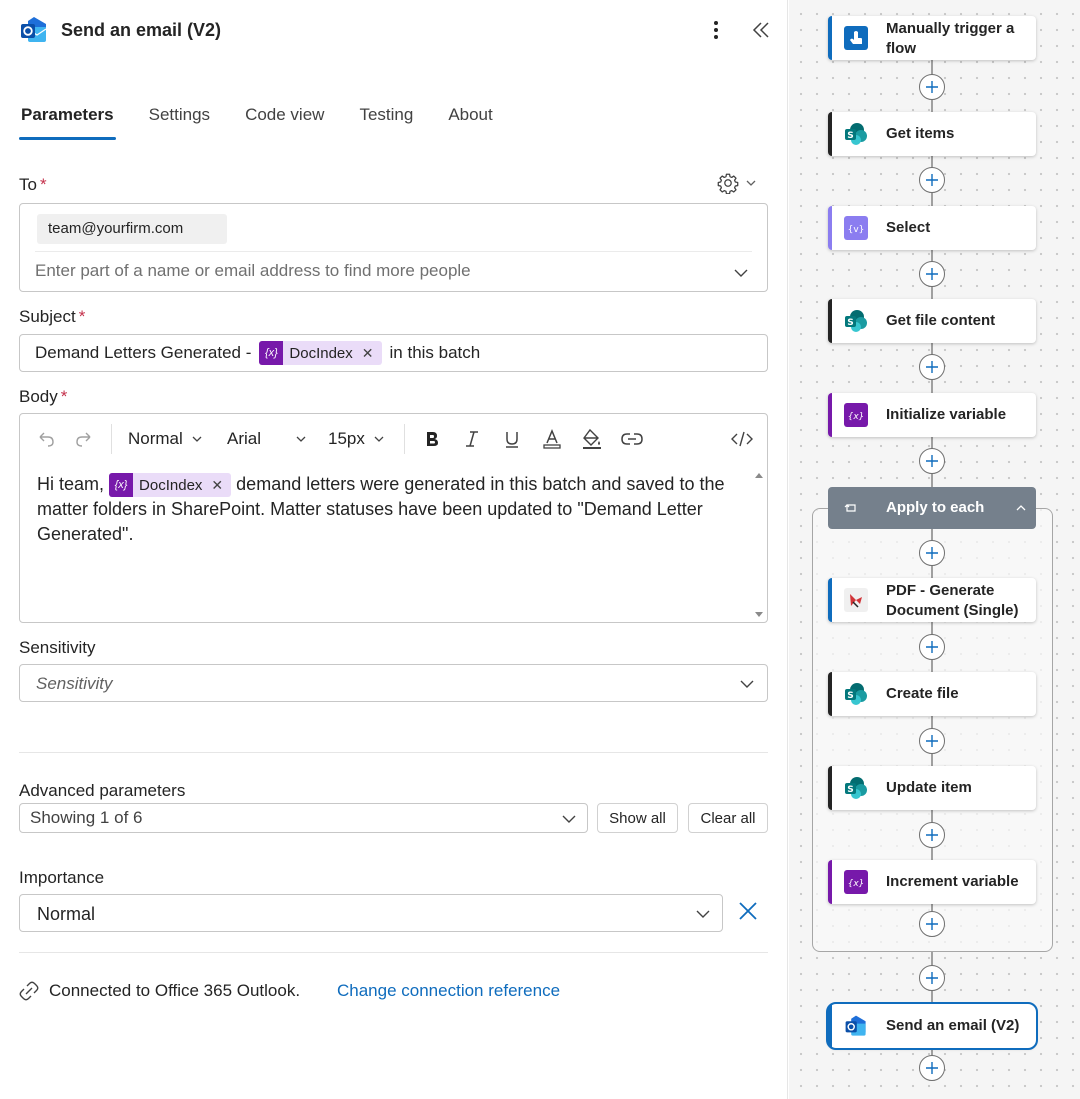 Image resolution: width=1080 pixels, height=1099 pixels. Describe the element at coordinates (932, 38) in the screenshot. I see `flow-node-manual-trigger: Manually trigger a flow` at that location.